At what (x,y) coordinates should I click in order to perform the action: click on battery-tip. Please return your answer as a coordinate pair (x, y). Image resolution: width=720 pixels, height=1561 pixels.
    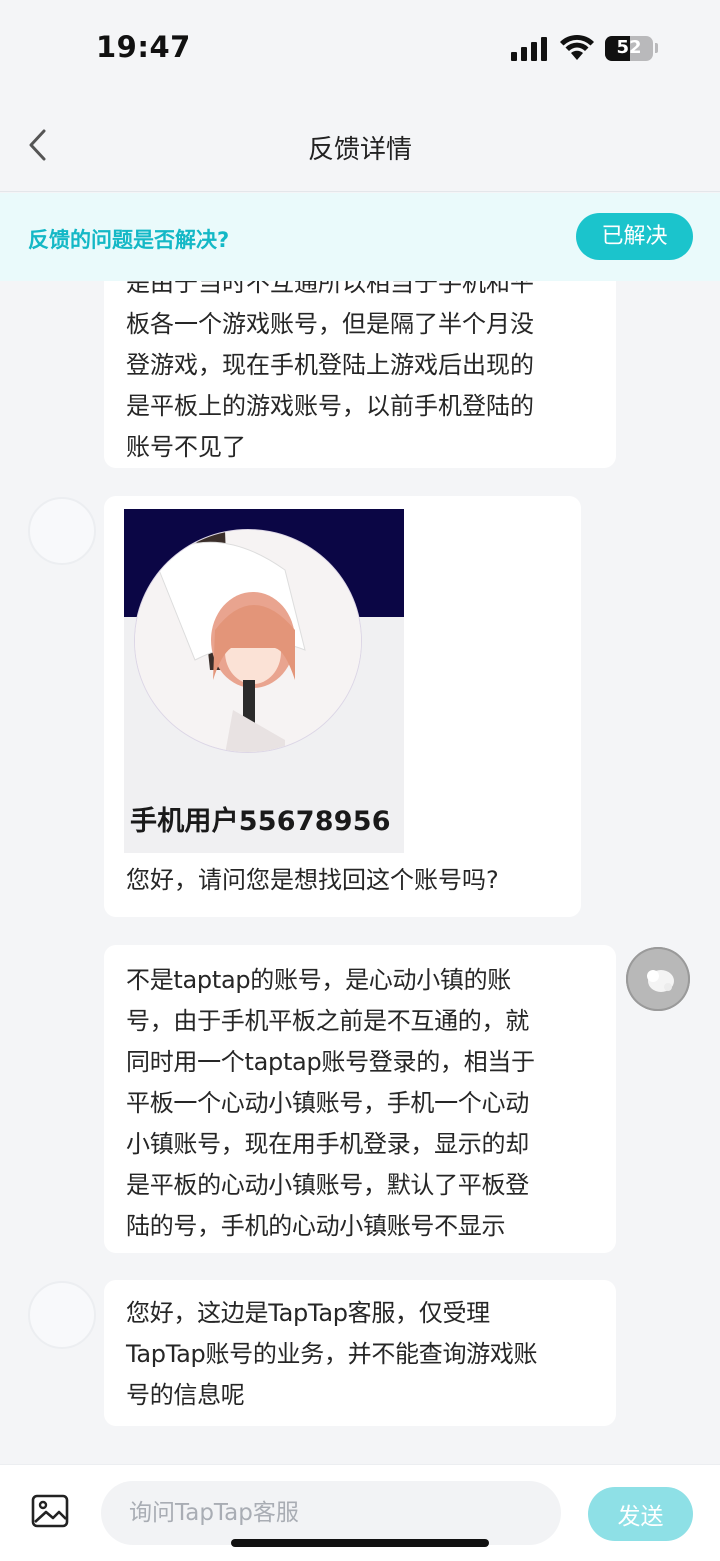
    Looking at the image, I should click on (656, 48).